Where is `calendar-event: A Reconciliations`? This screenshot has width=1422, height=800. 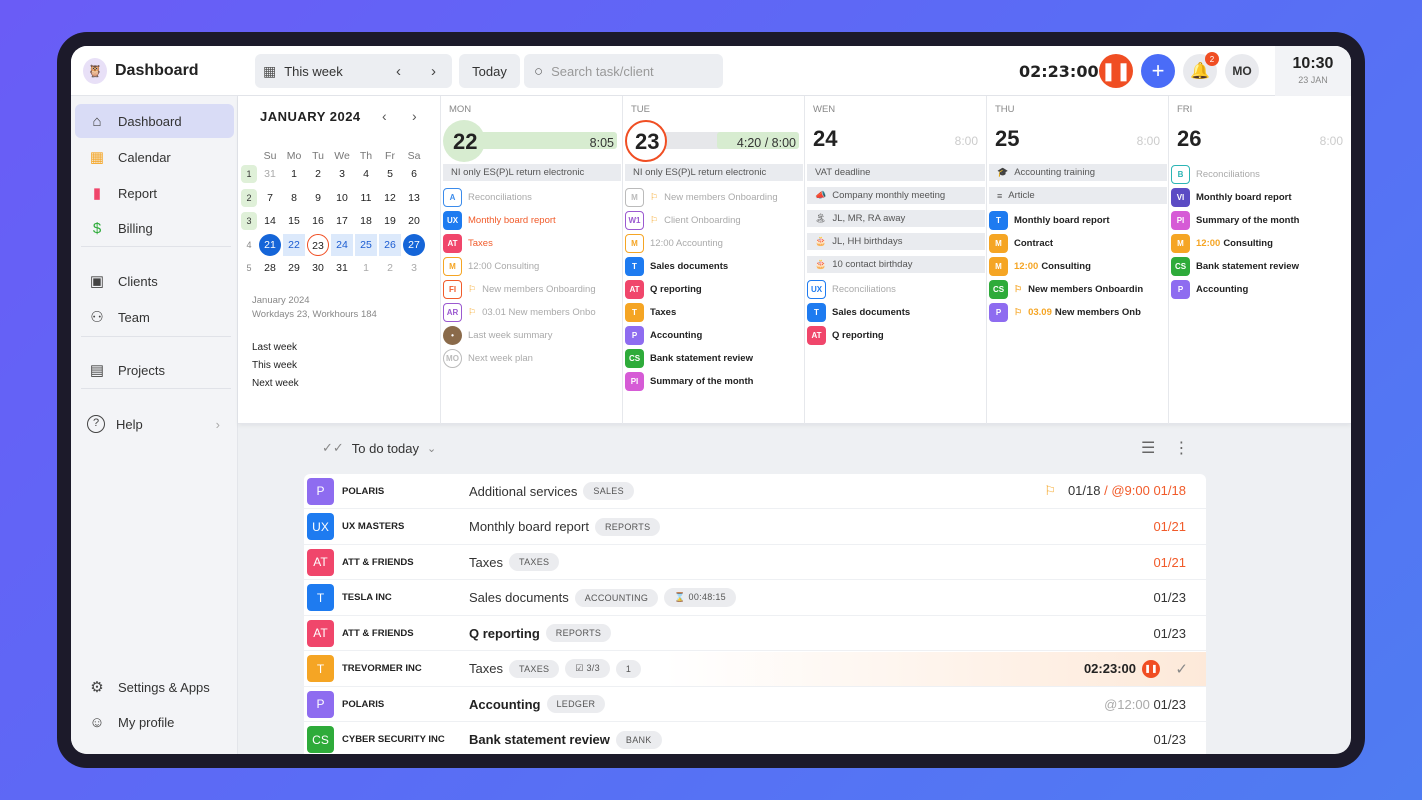
calendar-event: A Reconciliations is located at coordinates (532, 197).